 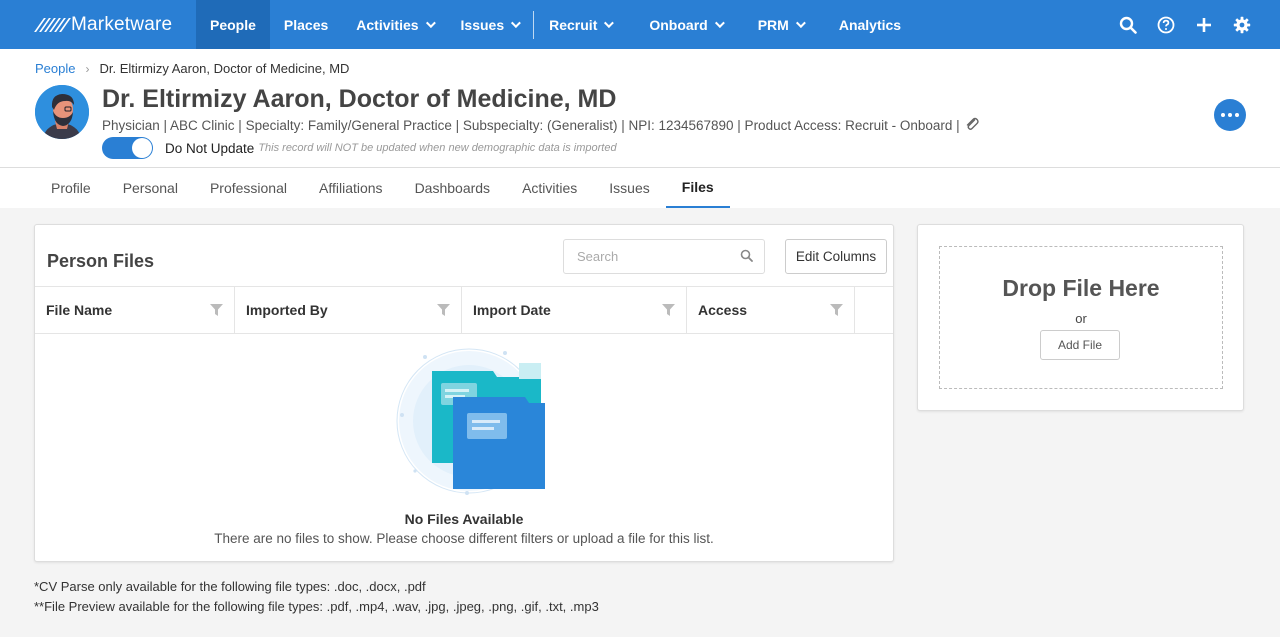 I want to click on column-header-access: Access, so click(x=771, y=310).